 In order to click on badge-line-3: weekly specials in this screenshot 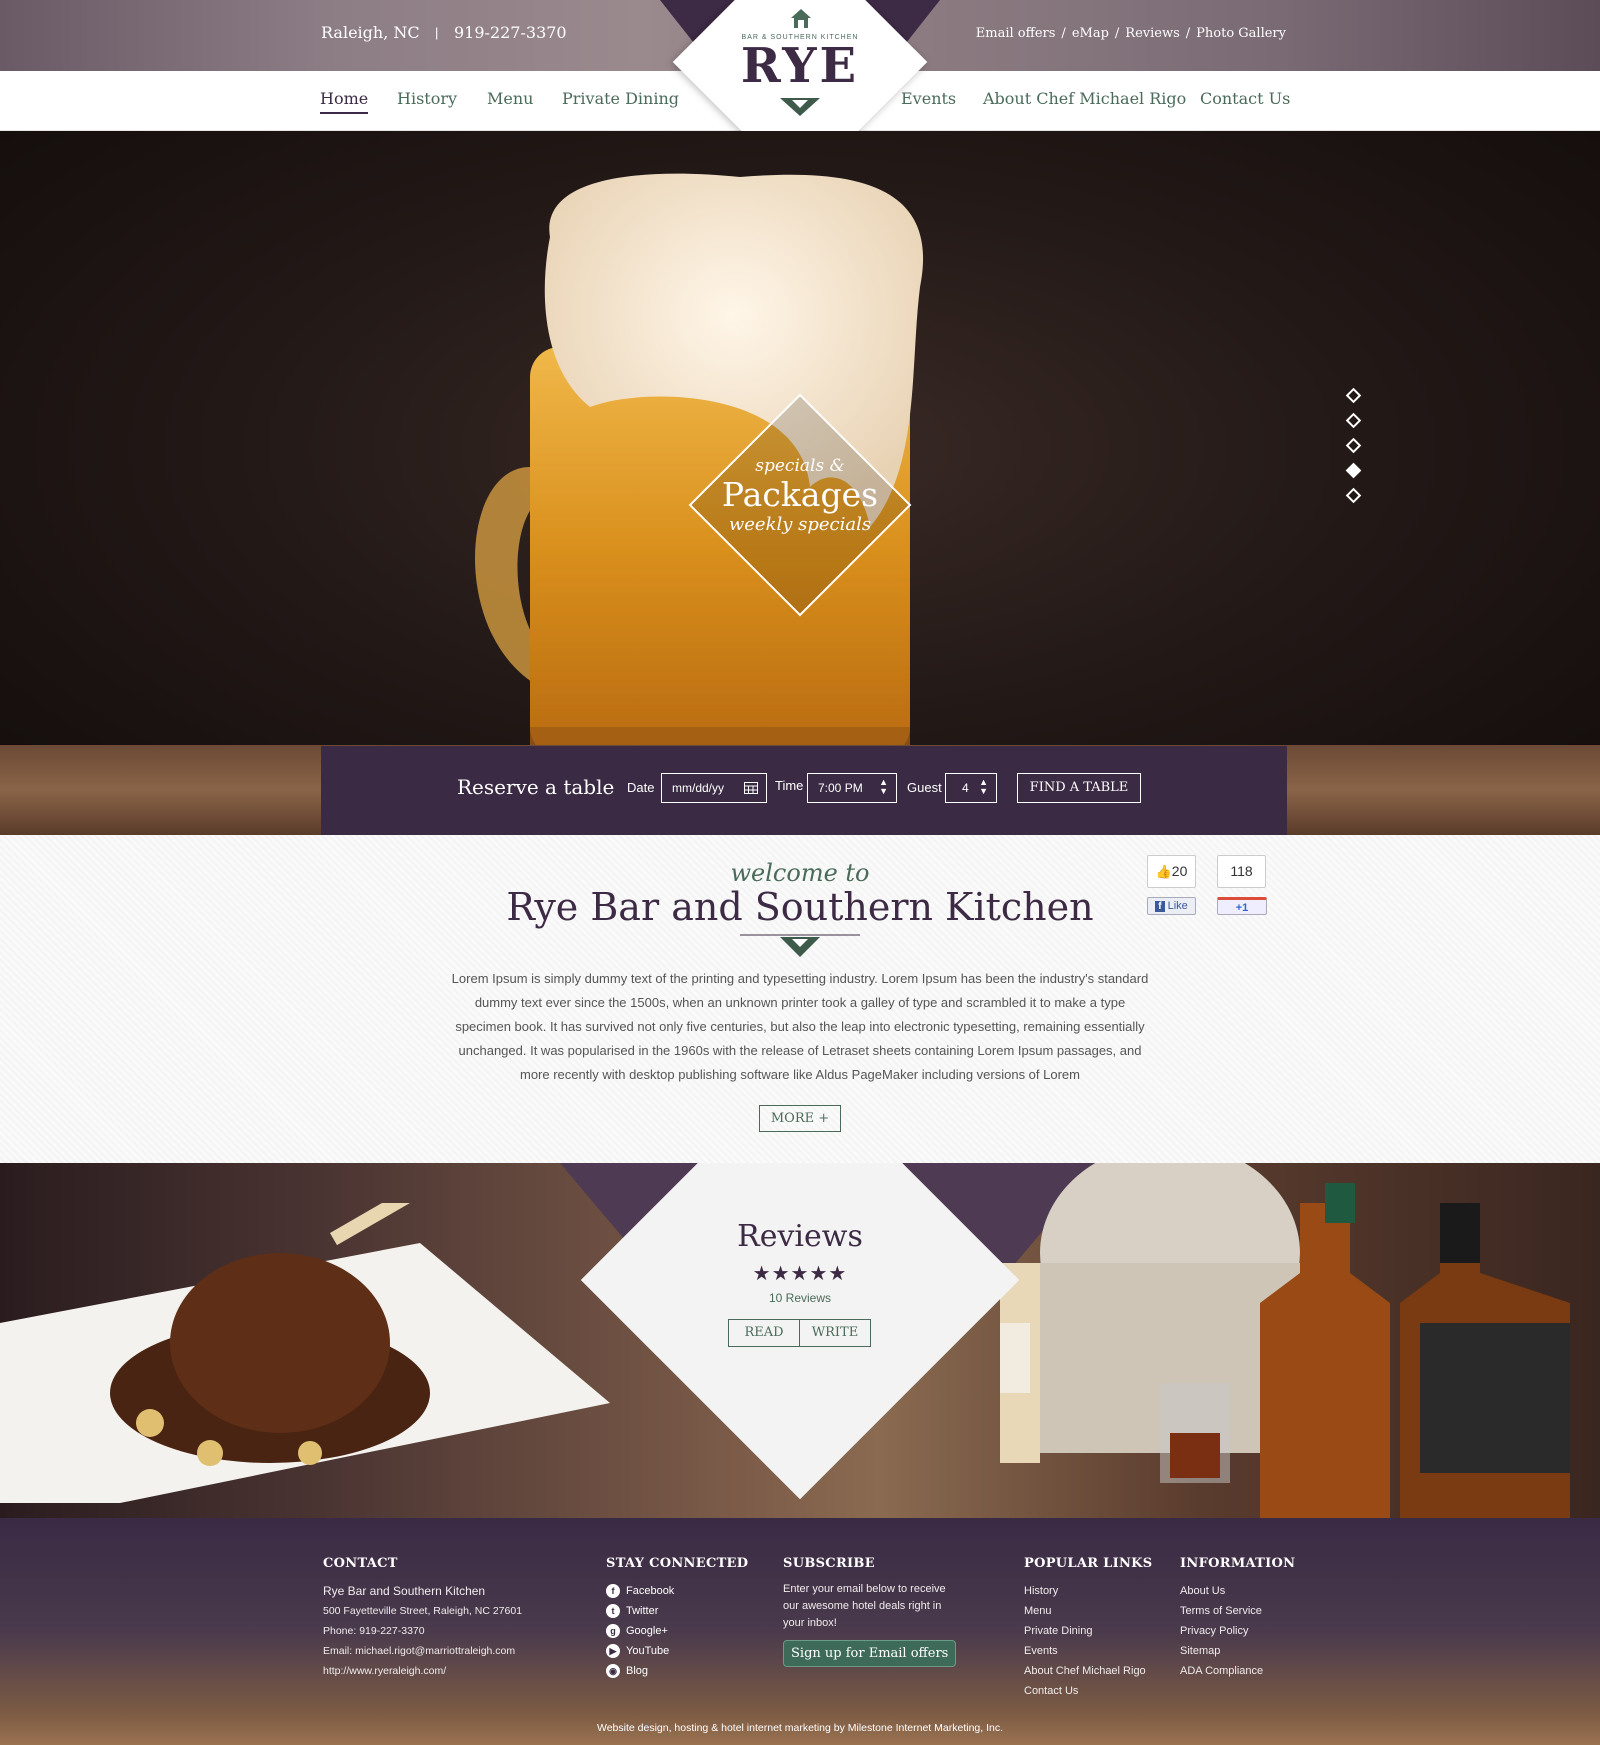, I will do `click(800, 524)`.